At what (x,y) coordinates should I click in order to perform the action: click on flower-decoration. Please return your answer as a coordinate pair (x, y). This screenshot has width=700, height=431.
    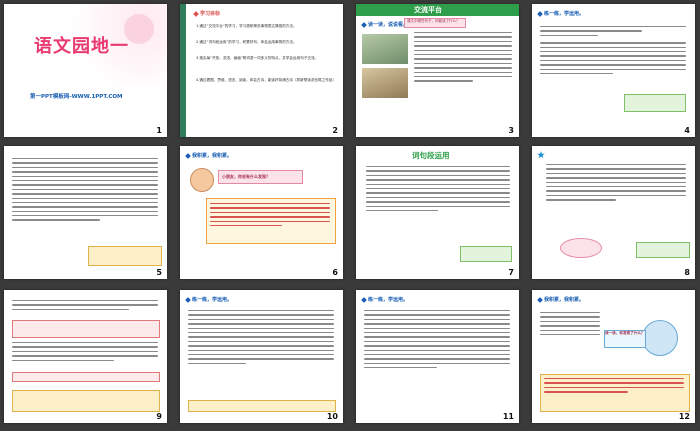
    Looking at the image, I should click on (139, 29).